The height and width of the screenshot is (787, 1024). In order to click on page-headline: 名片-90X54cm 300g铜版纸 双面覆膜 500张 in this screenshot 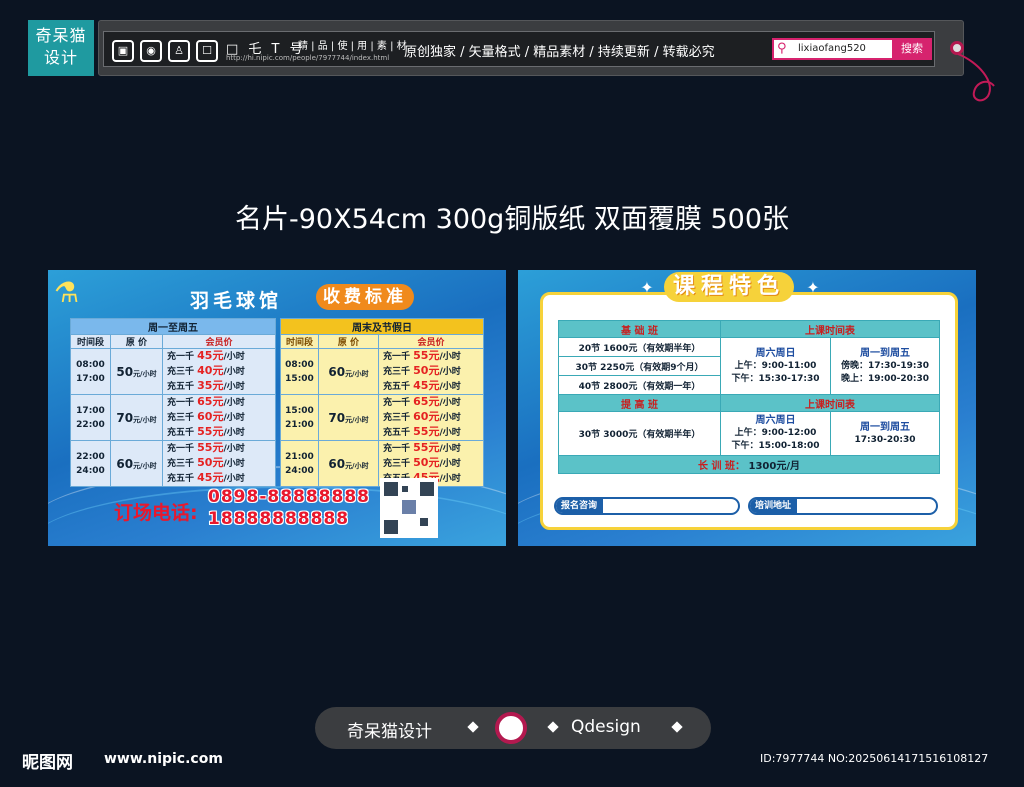, I will do `click(512, 219)`.